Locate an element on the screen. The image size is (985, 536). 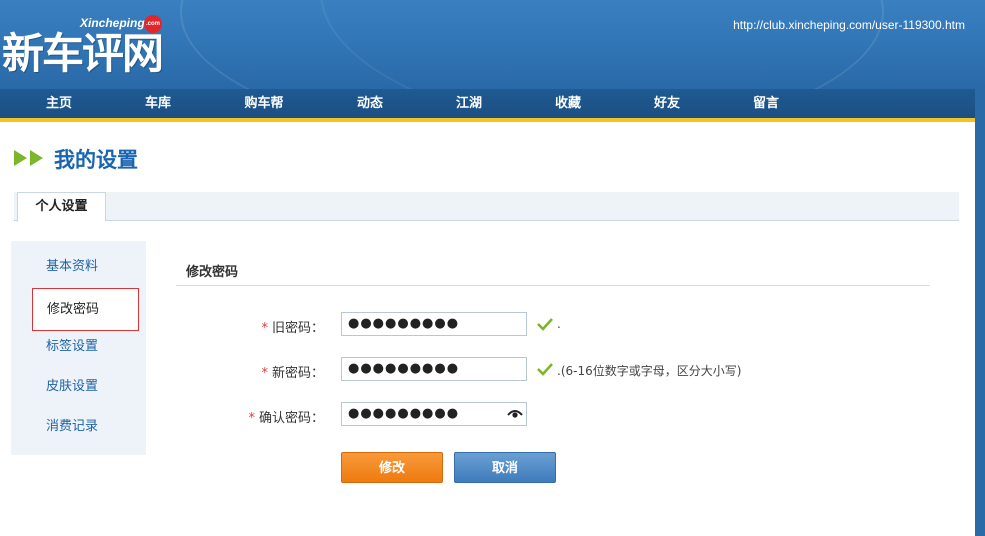
section-title: 修改密码 is located at coordinates (553, 273).